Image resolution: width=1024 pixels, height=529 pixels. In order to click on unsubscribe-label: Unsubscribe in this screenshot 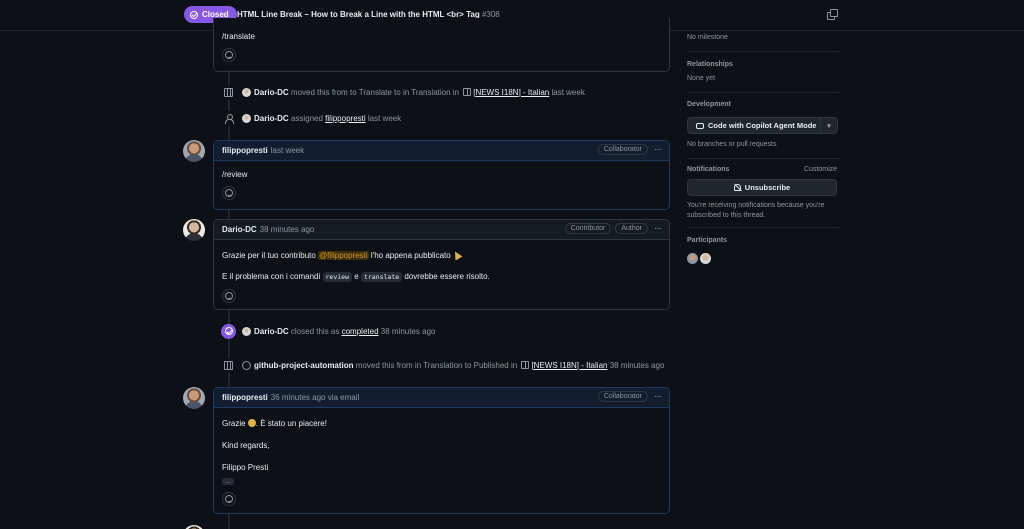, I will do `click(767, 187)`.